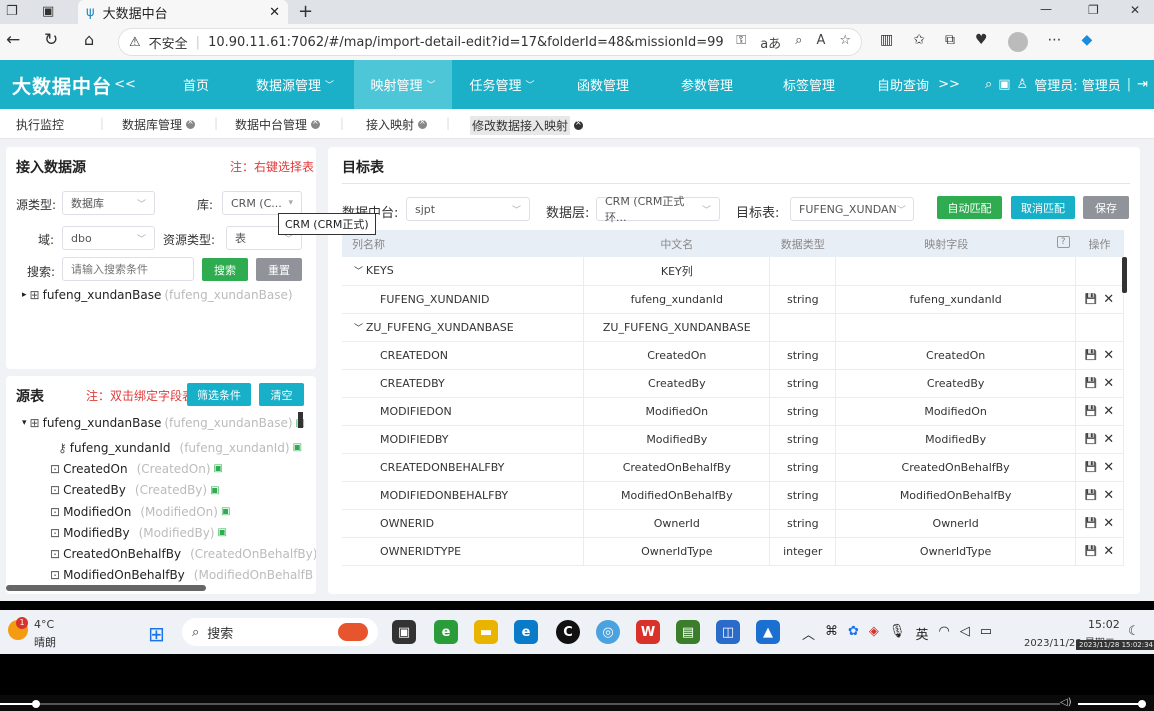  What do you see at coordinates (921, 633) in the screenshot?
I see `ime-indicator: 英` at bounding box center [921, 633].